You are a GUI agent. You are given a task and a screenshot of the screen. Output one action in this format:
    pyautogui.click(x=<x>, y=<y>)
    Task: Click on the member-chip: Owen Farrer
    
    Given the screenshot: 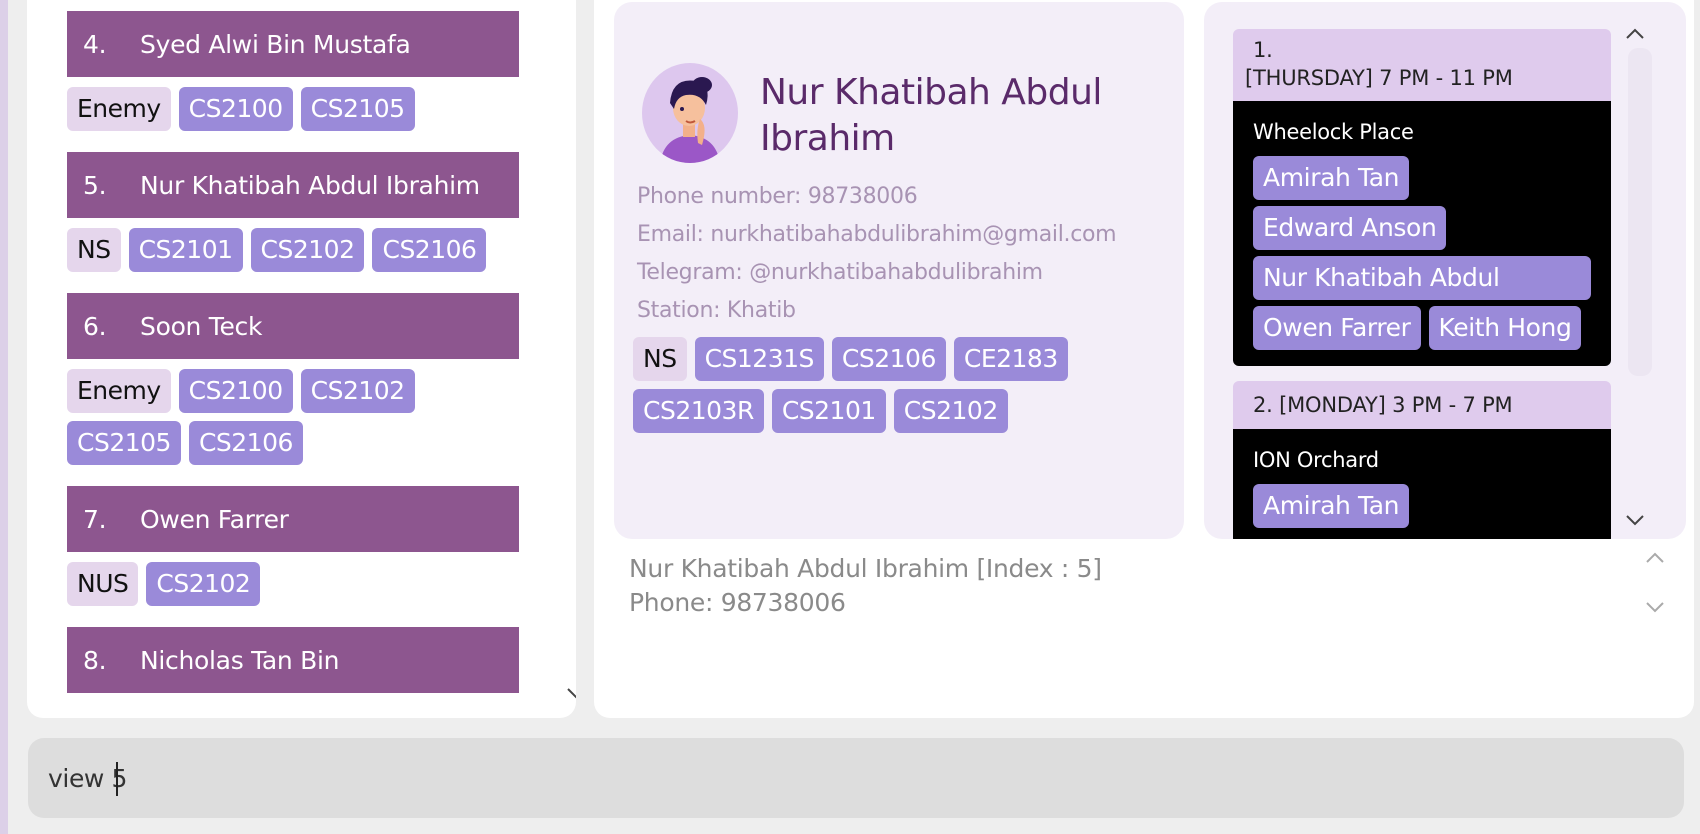 What is the action you would take?
    pyautogui.click(x=1337, y=328)
    